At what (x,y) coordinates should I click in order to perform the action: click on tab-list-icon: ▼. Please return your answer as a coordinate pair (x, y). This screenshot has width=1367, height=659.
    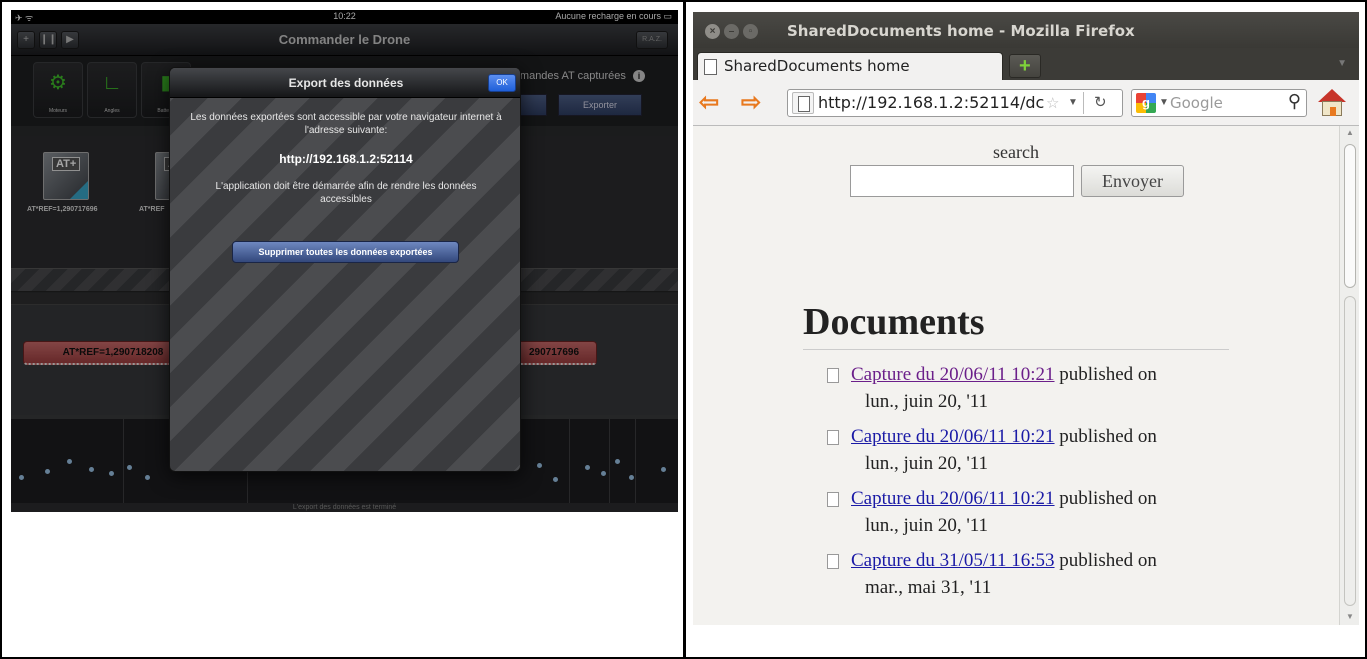
    Looking at the image, I should click on (1342, 63).